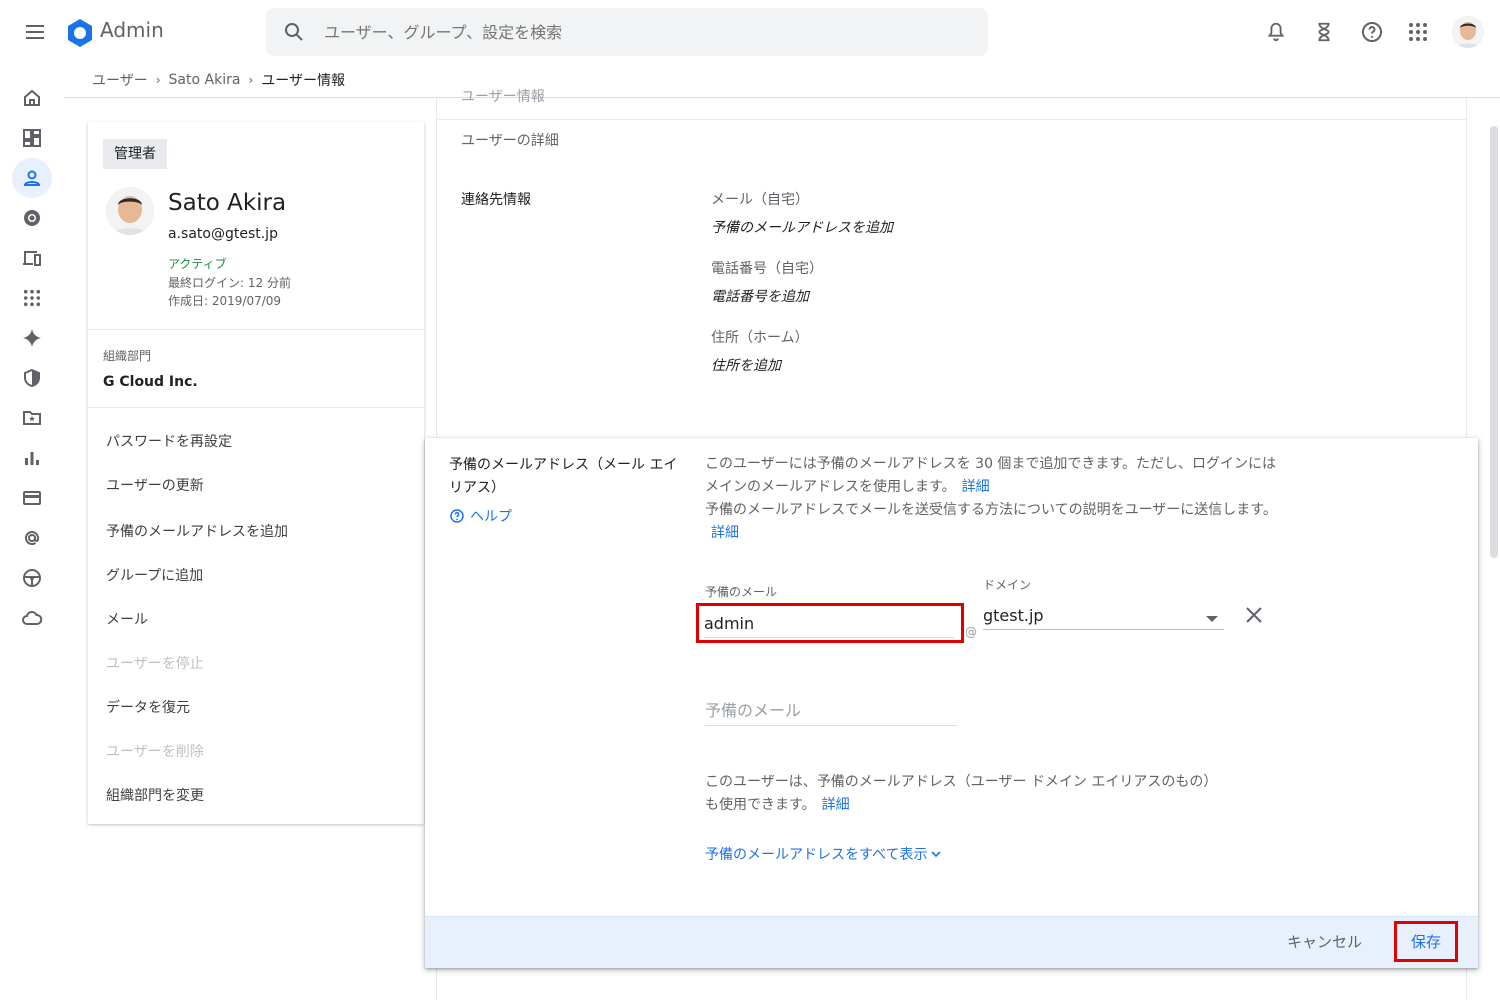 The width and height of the screenshot is (1500, 1000). Describe the element at coordinates (1324, 32) in the screenshot. I see `tasks-button` at that location.